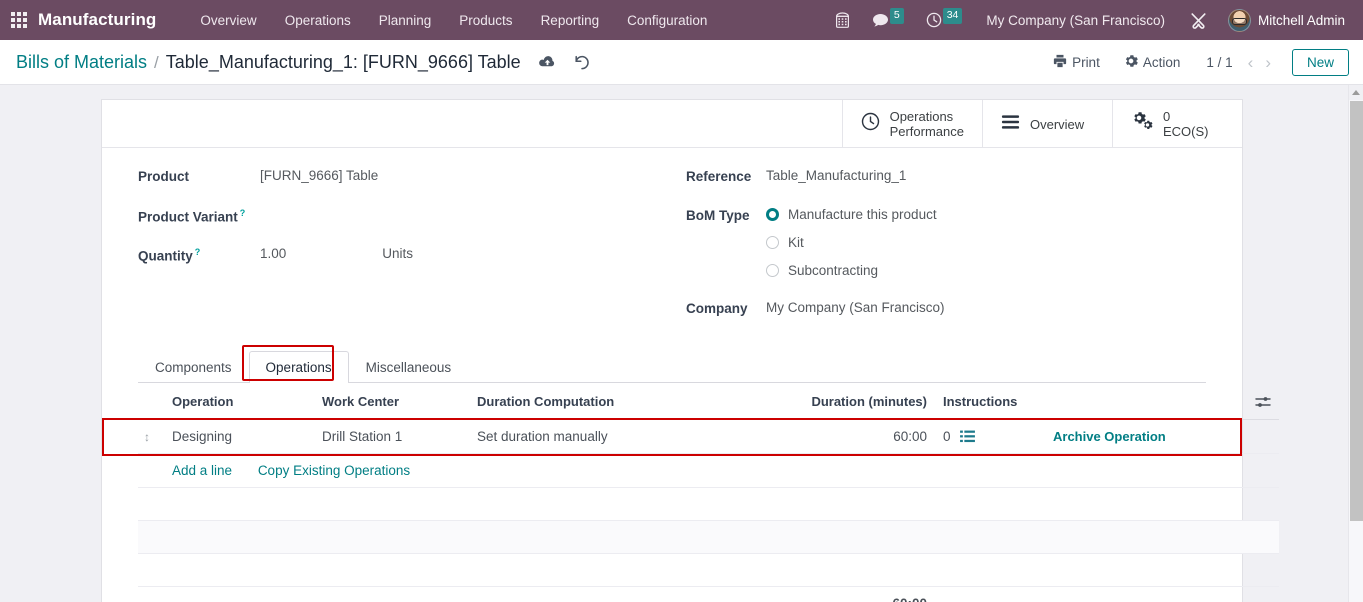 The width and height of the screenshot is (1363, 602). I want to click on cell-row-options, so click(1262, 436).